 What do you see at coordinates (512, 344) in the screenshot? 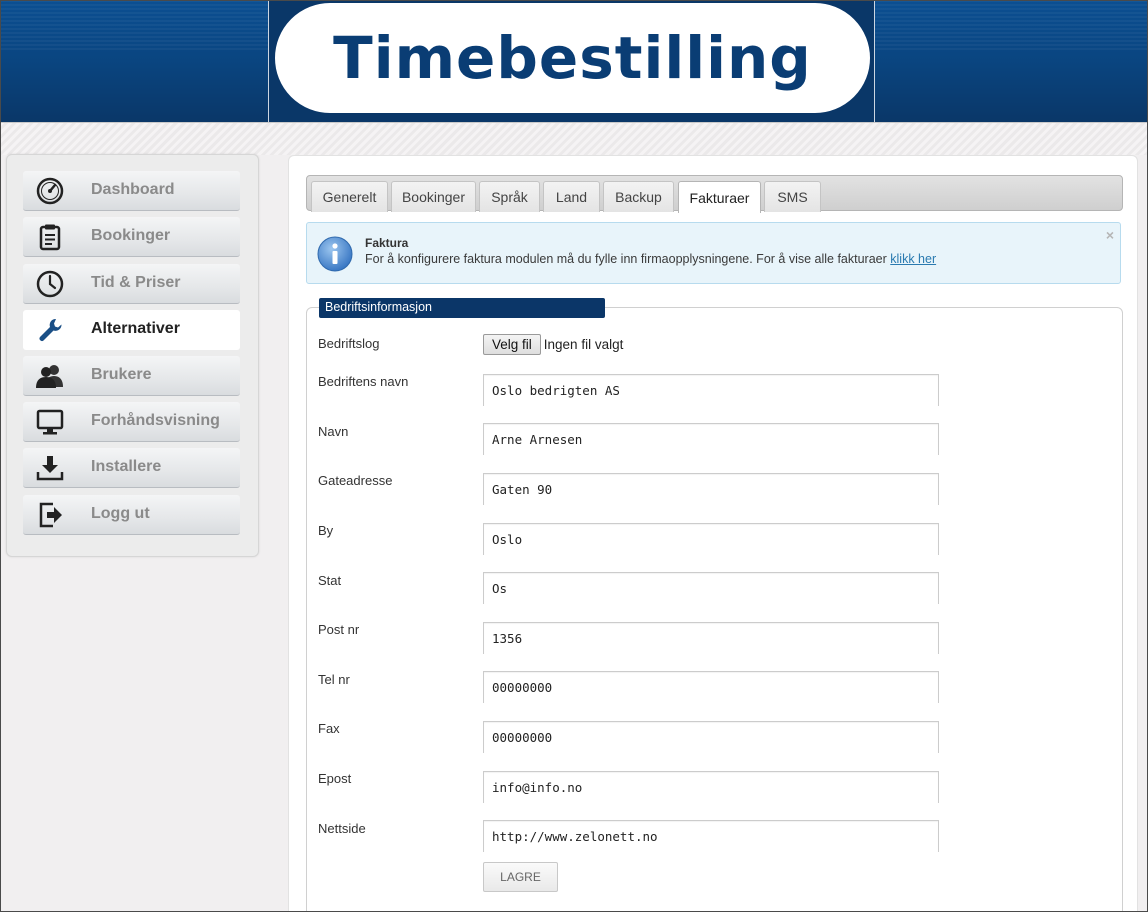
I see `choose-file-button: Velg fil` at bounding box center [512, 344].